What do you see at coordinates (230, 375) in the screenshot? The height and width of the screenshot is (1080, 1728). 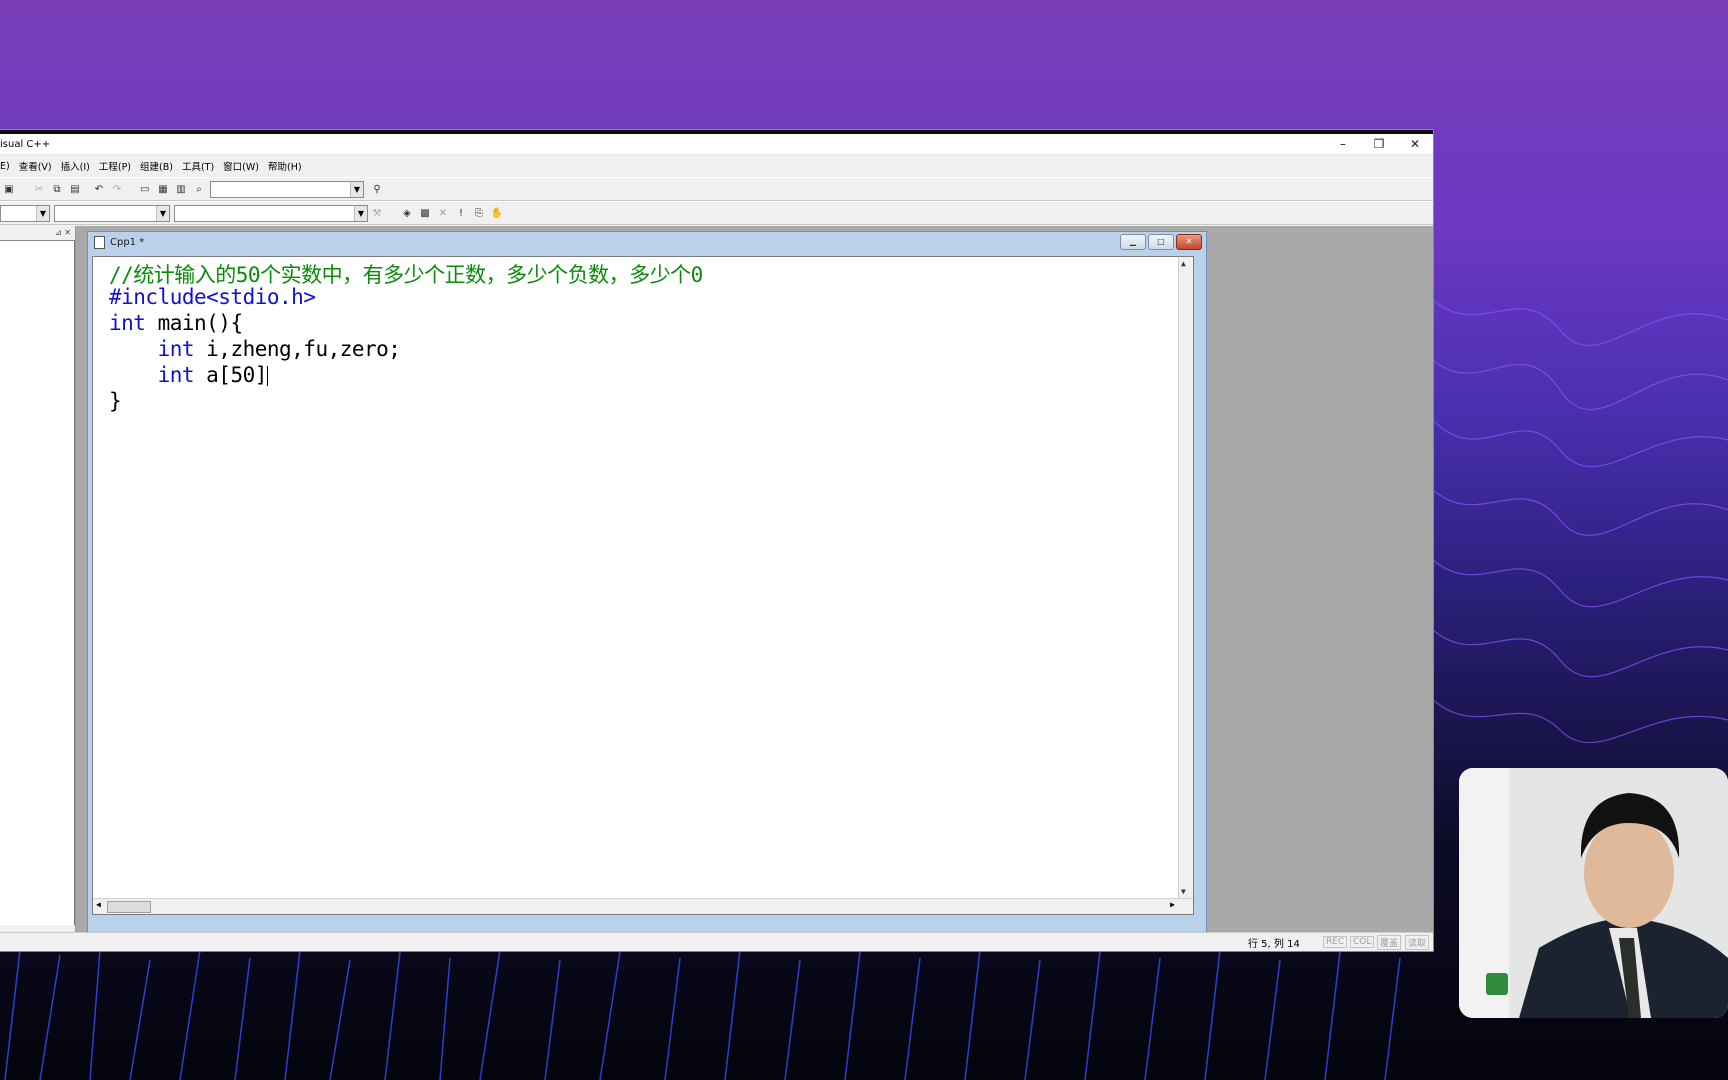 I see `code-token: a[50]` at bounding box center [230, 375].